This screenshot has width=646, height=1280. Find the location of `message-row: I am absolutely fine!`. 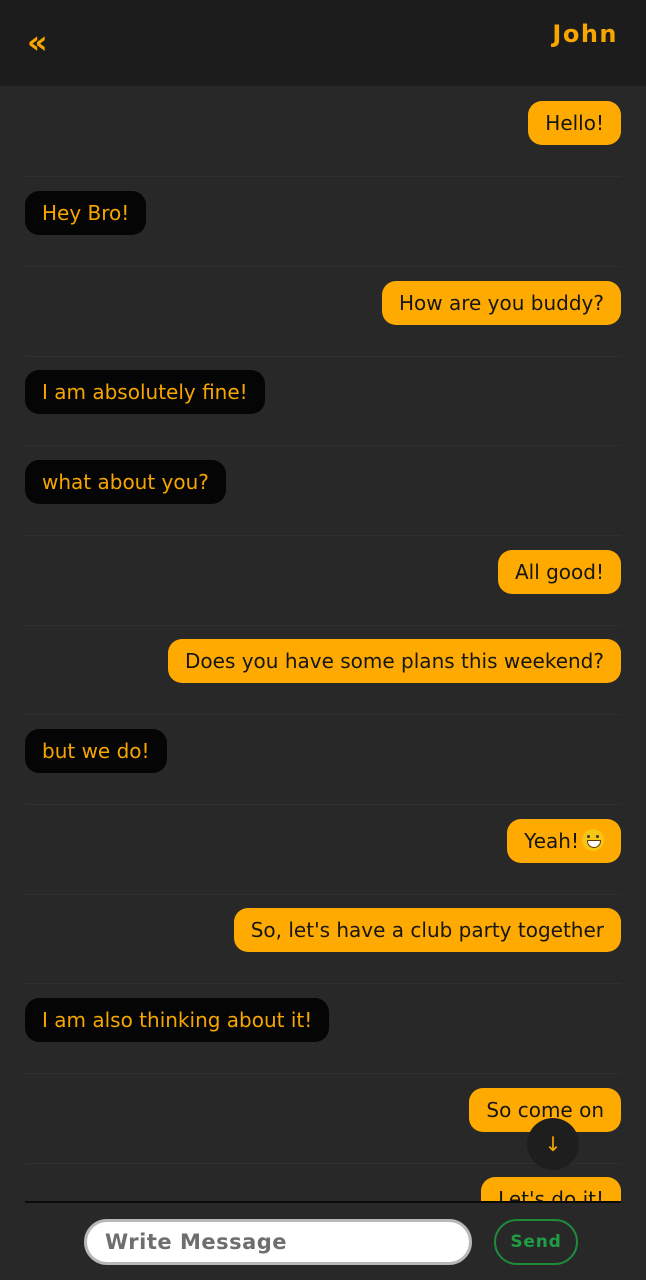

message-row: I am absolutely fine! is located at coordinates (323, 400).